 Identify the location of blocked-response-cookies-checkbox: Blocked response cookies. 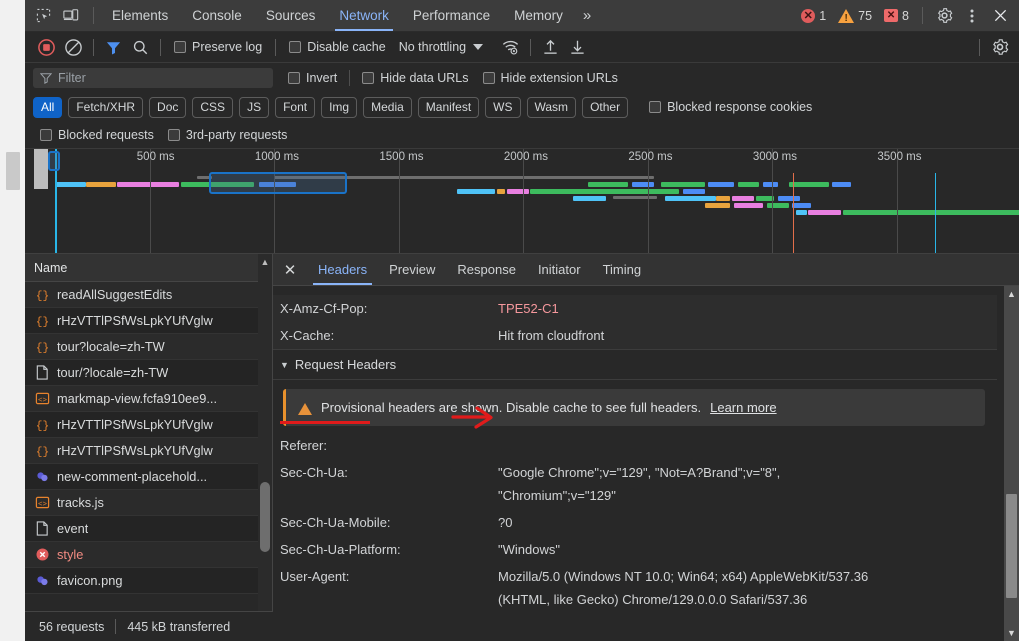
(730, 107).